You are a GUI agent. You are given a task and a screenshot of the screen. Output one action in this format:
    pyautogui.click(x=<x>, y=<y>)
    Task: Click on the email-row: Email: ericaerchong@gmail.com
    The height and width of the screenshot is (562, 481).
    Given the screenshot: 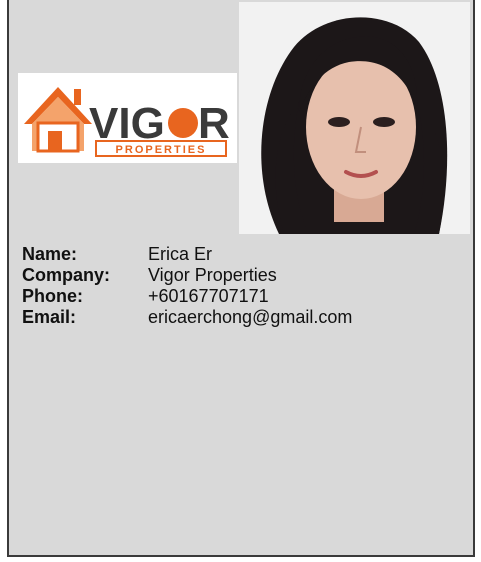 What is the action you would take?
    pyautogui.click(x=187, y=317)
    